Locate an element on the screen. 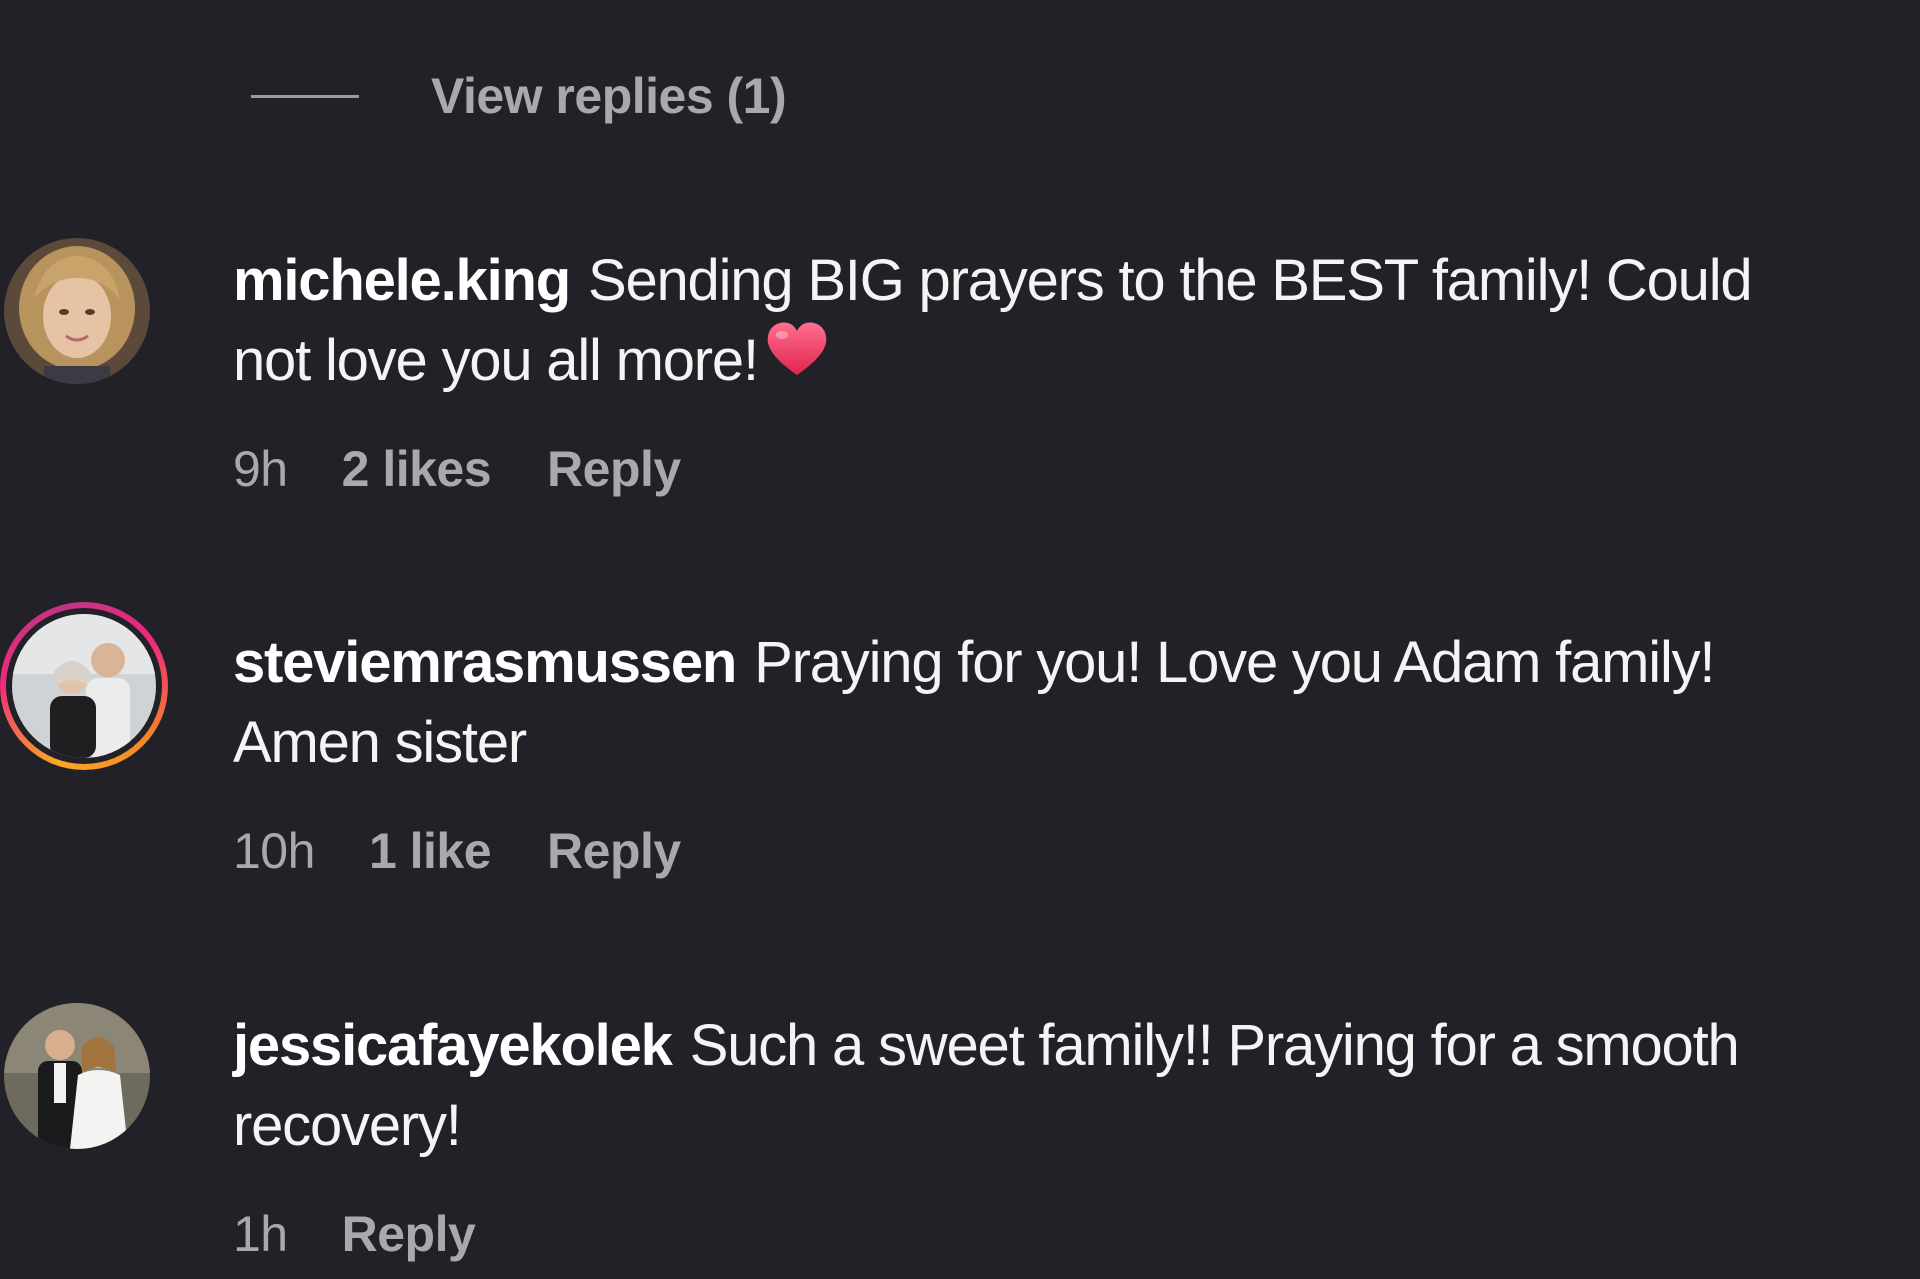  view-replies-label: View replies (1) is located at coordinates (609, 96).